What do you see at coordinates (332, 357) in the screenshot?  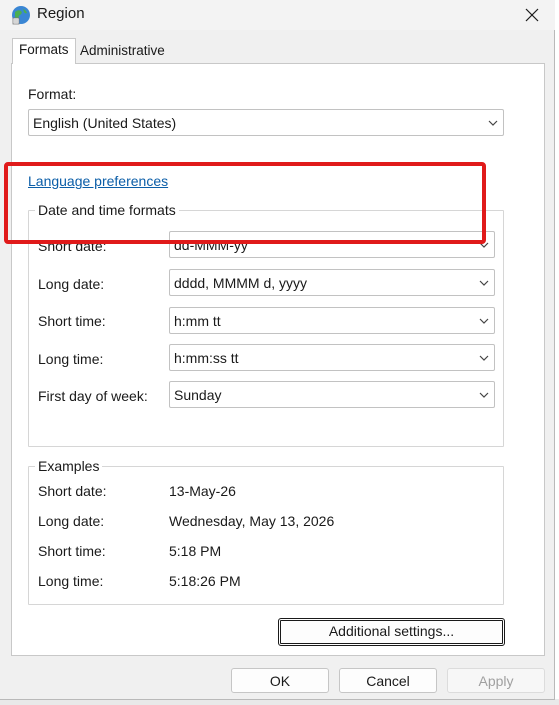 I see `long-time-select: h:mm:ss tt` at bounding box center [332, 357].